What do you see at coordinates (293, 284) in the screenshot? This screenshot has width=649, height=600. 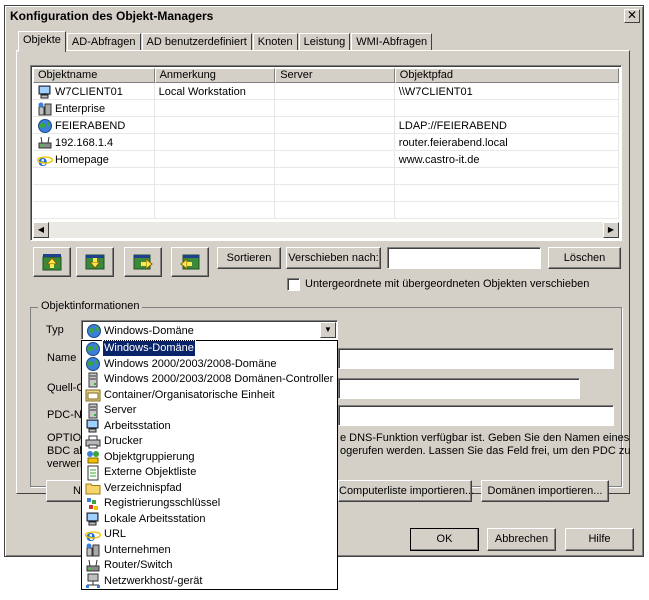 I see `move-children-checkbox` at bounding box center [293, 284].